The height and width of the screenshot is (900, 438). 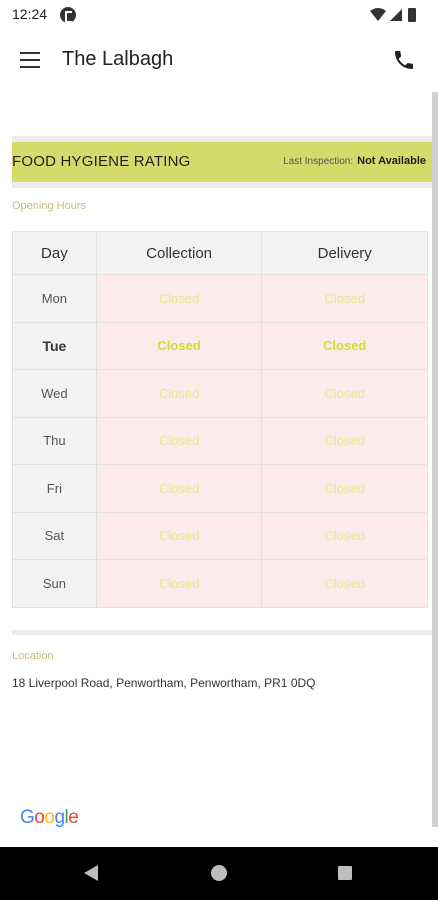 I want to click on status-icons, so click(x=393, y=15).